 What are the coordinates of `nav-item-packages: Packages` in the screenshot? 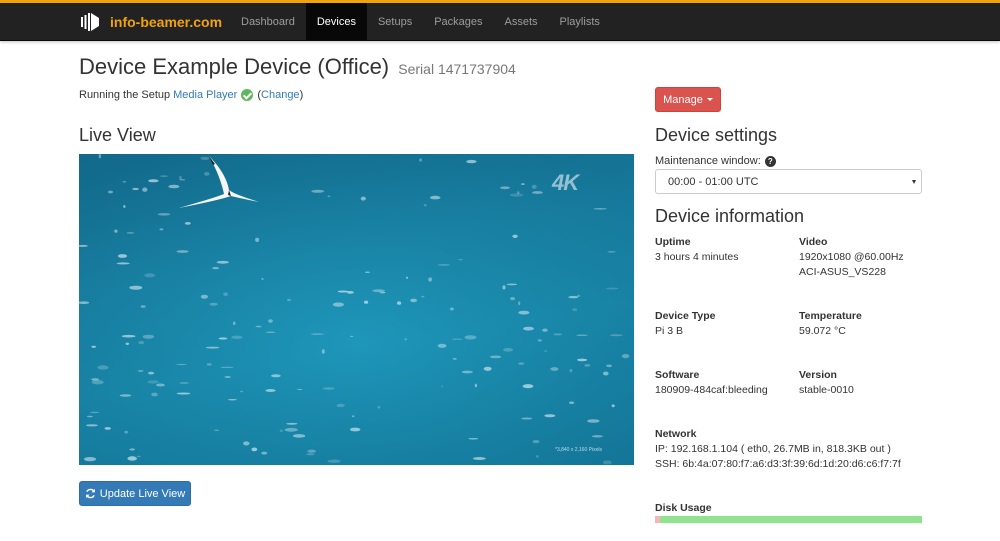 It's located at (458, 22).